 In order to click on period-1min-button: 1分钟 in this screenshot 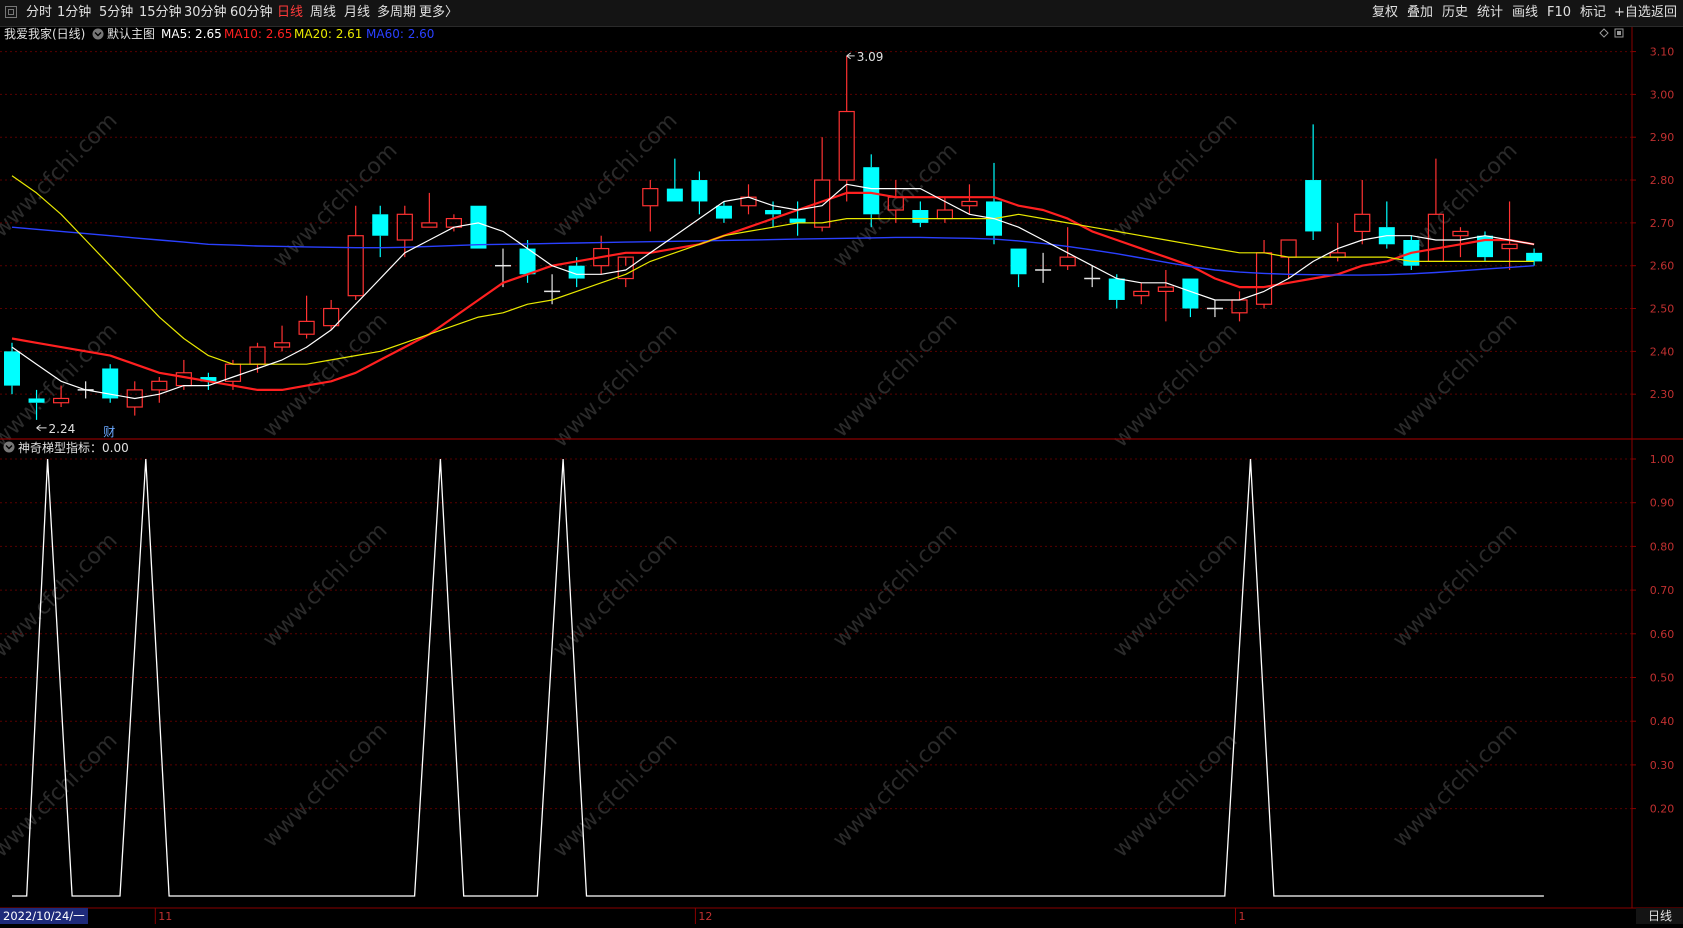, I will do `click(74, 13)`.